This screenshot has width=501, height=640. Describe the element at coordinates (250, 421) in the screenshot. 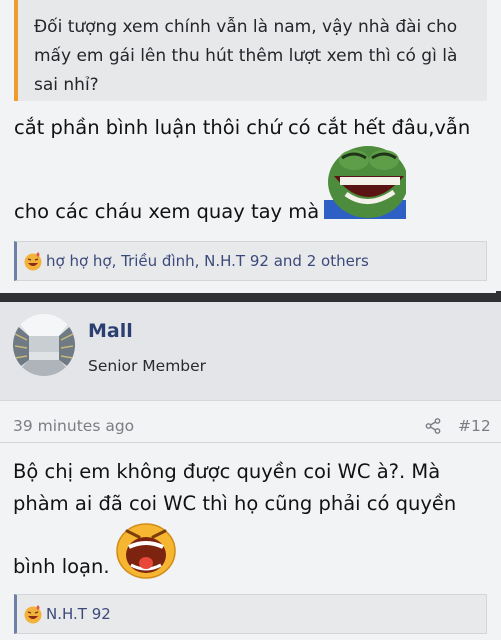

I see `post-meta: 39 minutes ago #12` at that location.